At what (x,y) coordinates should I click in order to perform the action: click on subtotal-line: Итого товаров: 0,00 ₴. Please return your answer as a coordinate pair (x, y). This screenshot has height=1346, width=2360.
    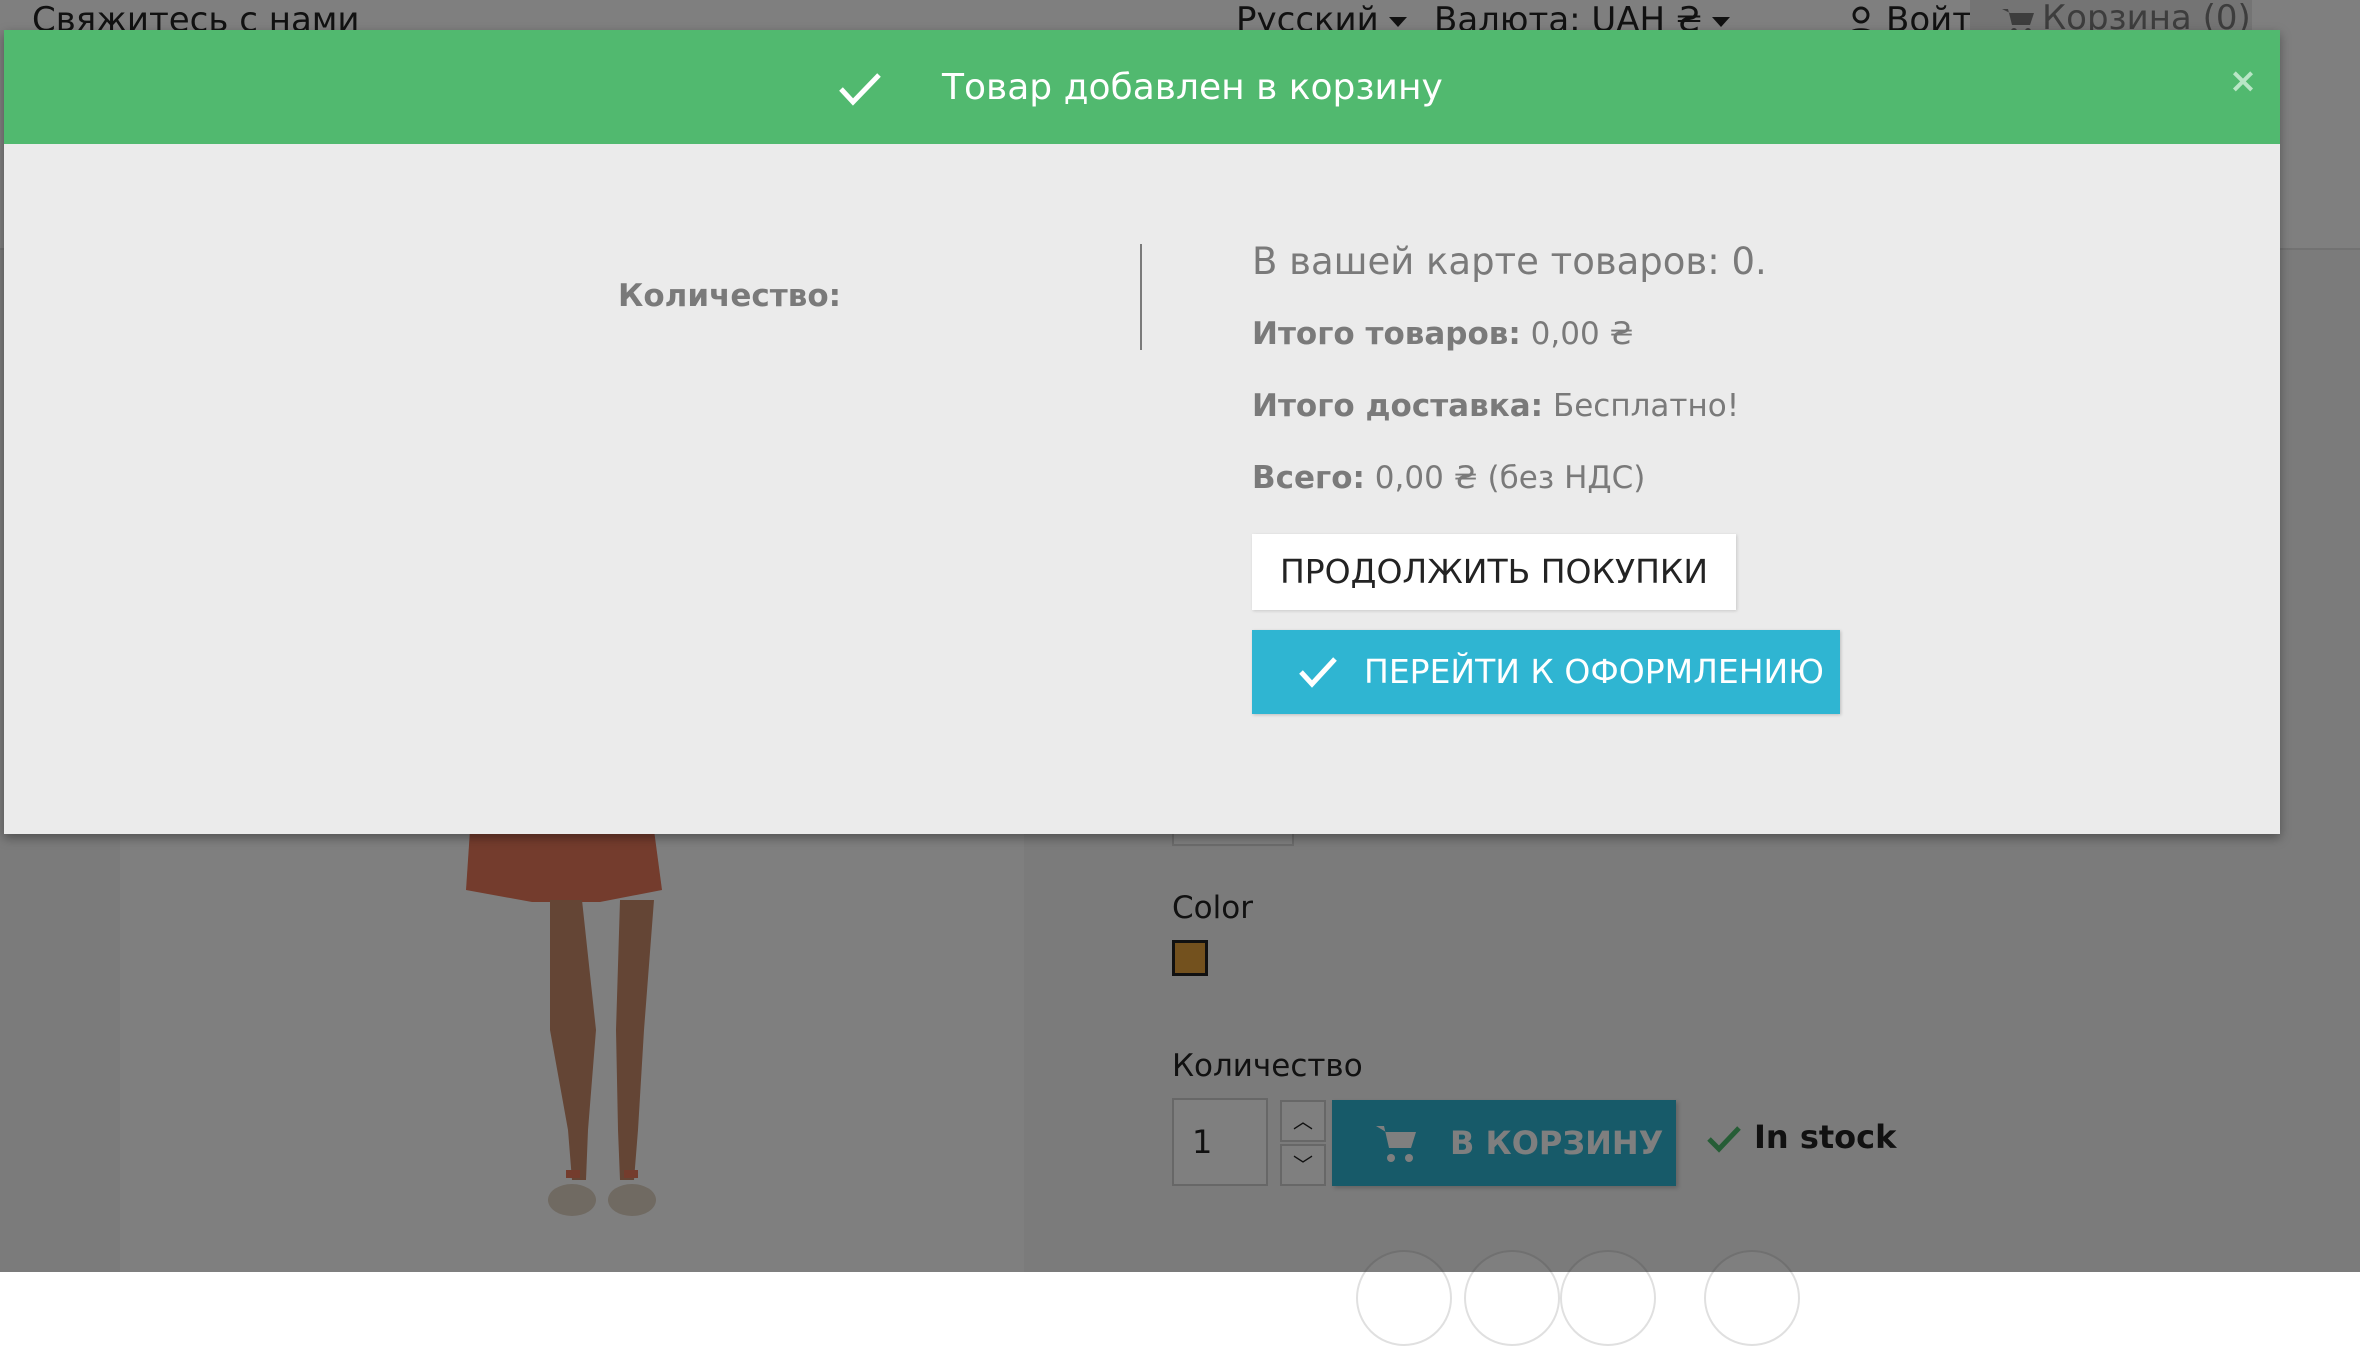
    Looking at the image, I should click on (1443, 334).